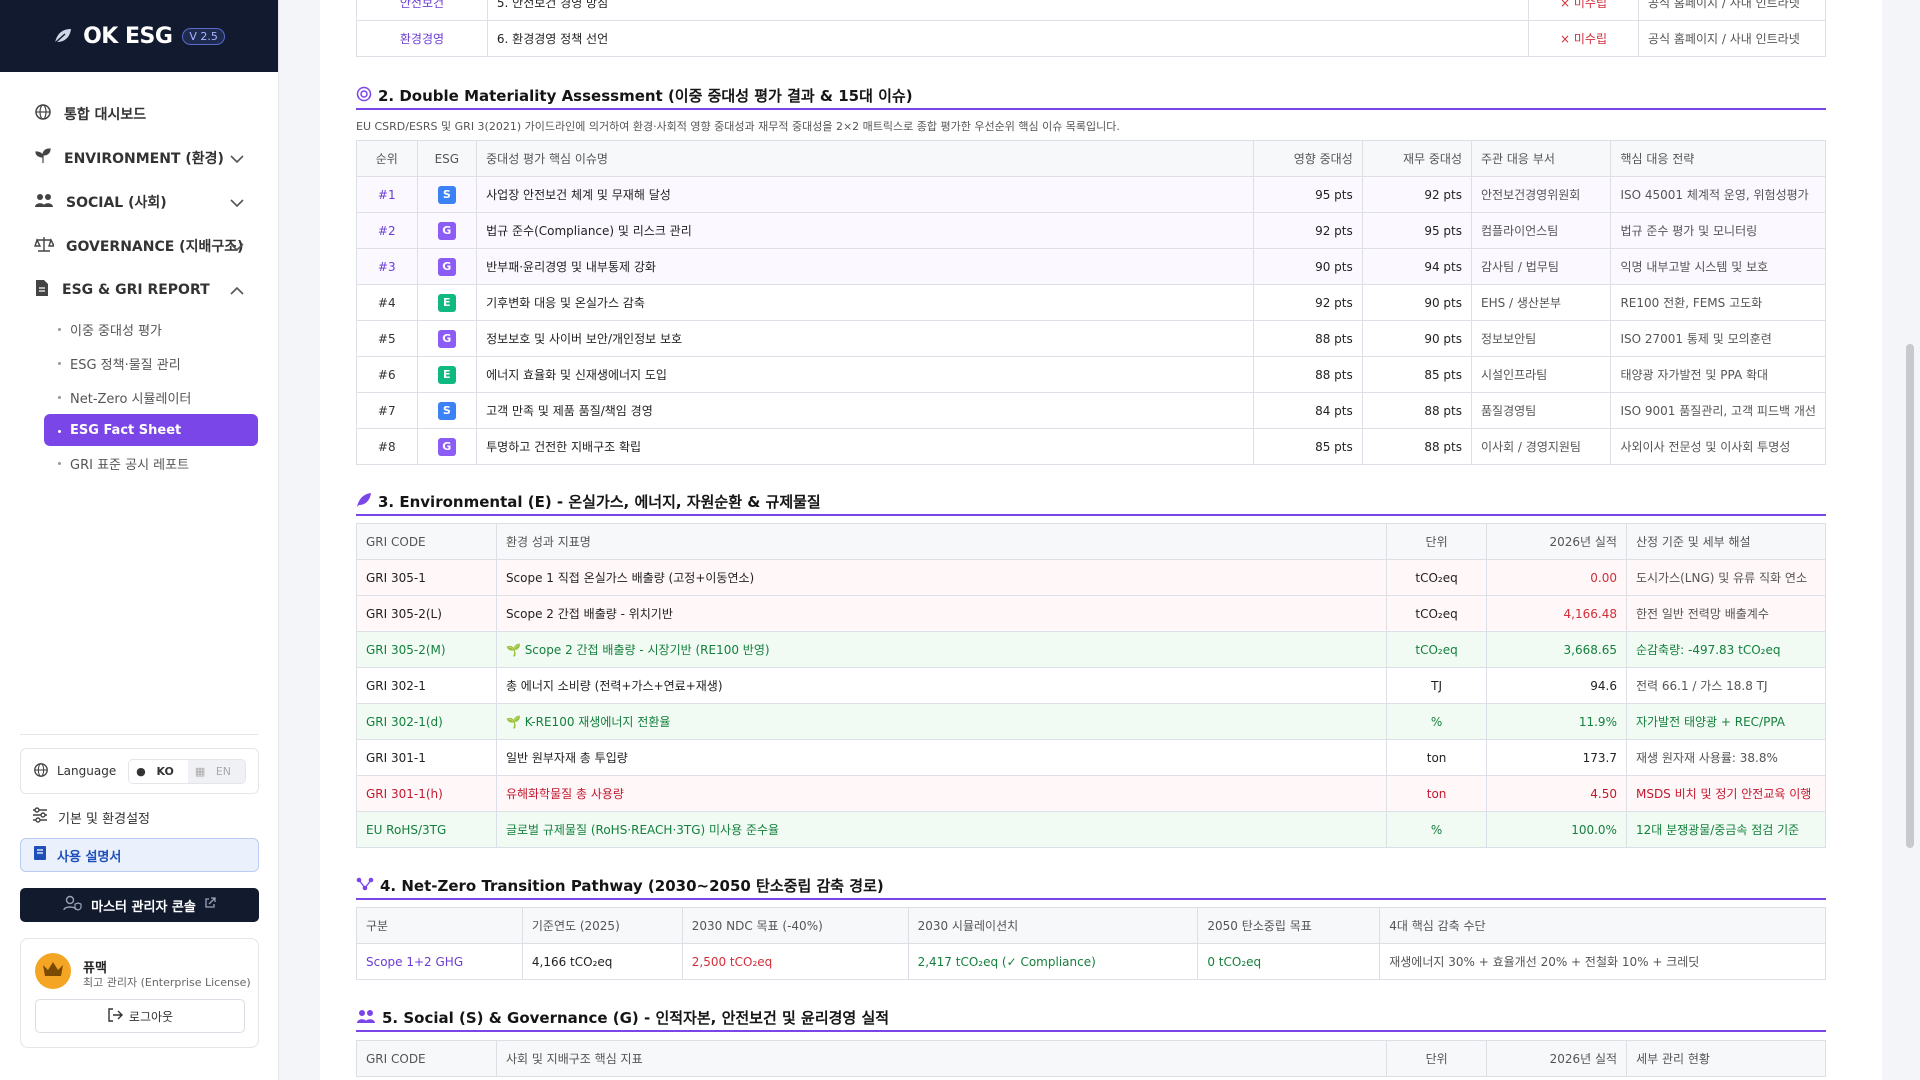 This screenshot has width=1920, height=1080. What do you see at coordinates (439, 925) in the screenshot?
I see `column-header: 구분` at bounding box center [439, 925].